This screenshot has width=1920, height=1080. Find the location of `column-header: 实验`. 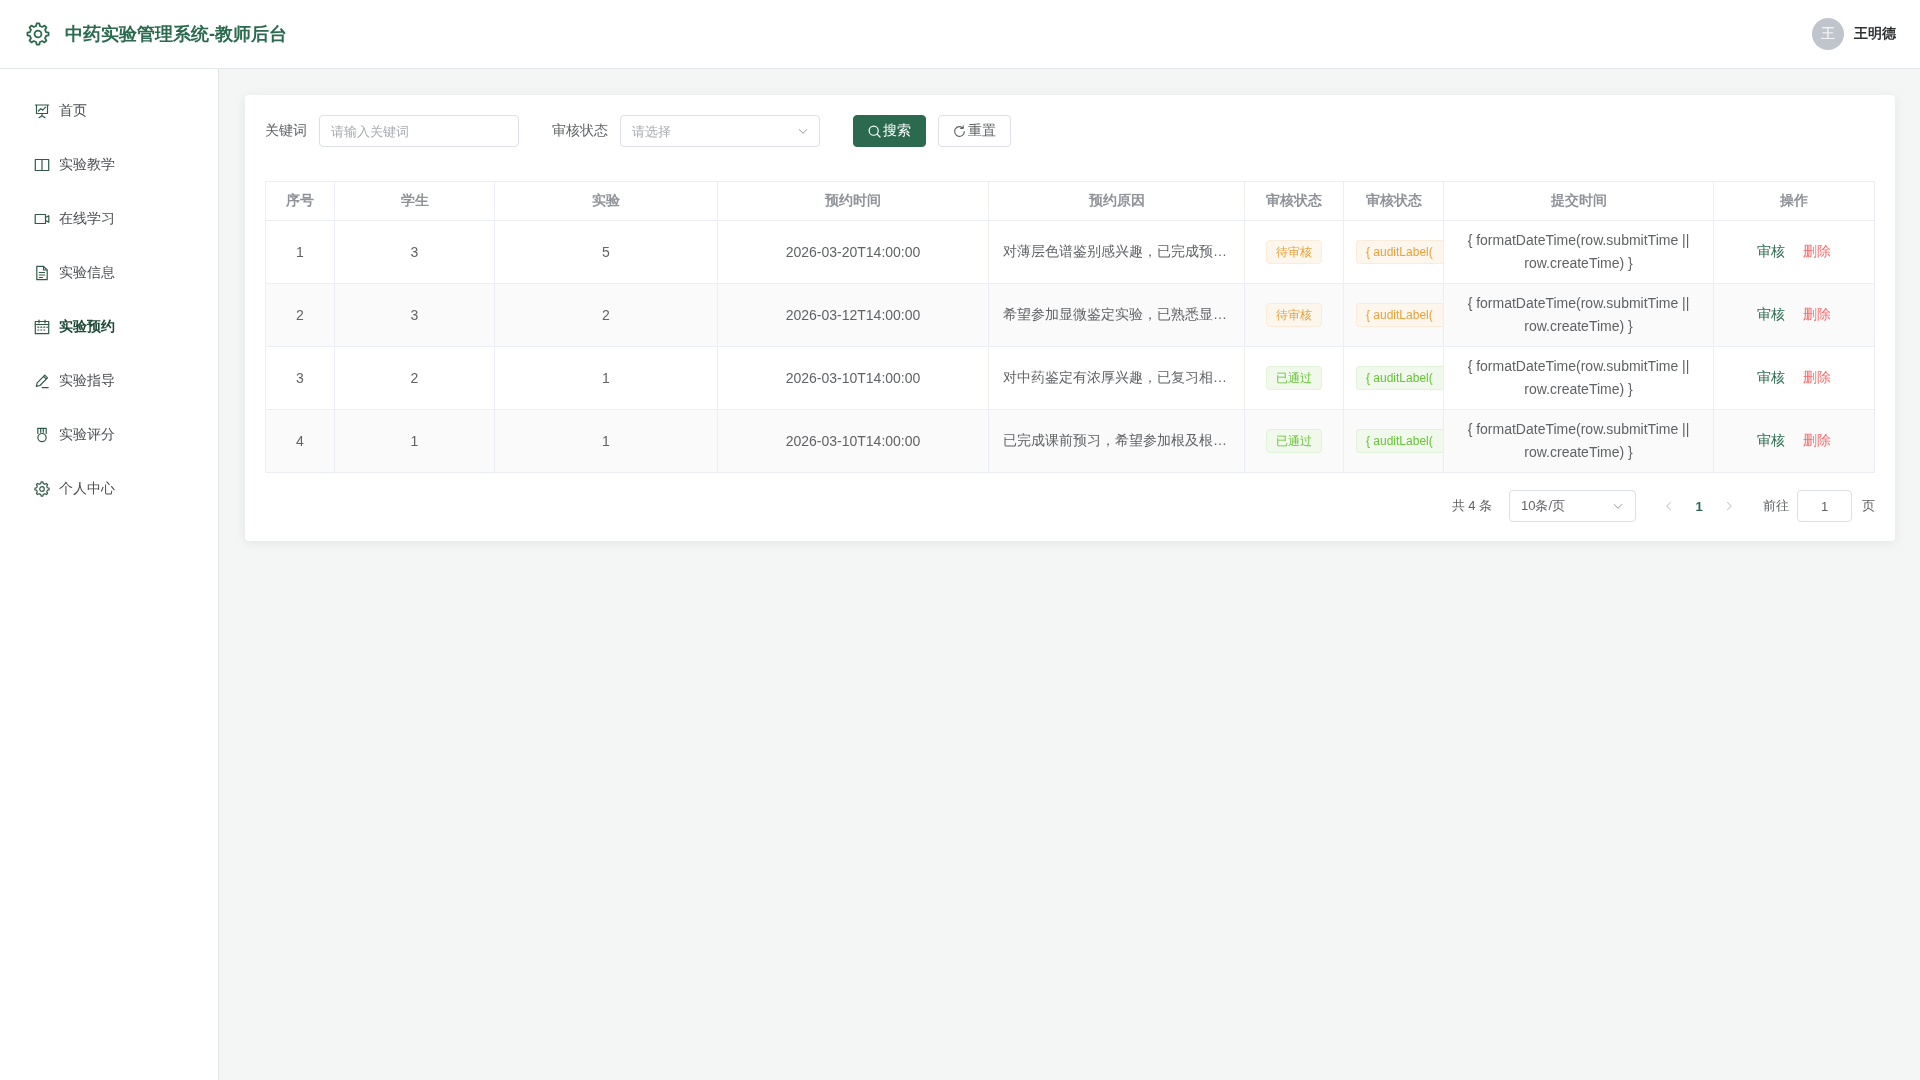

column-header: 实验 is located at coordinates (606, 201).